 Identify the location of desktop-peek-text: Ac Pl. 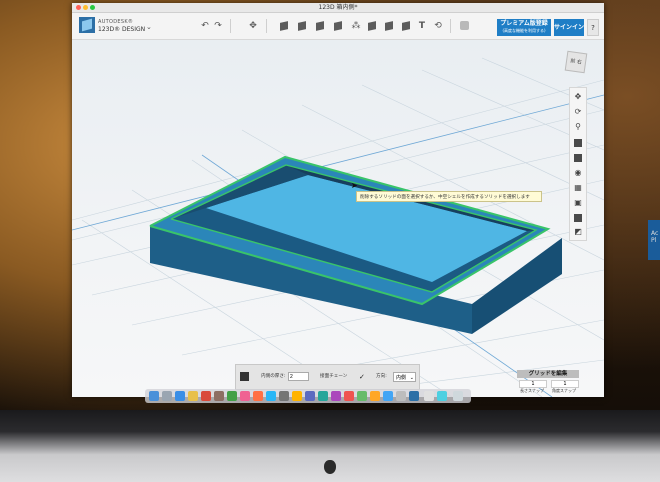
(655, 237).